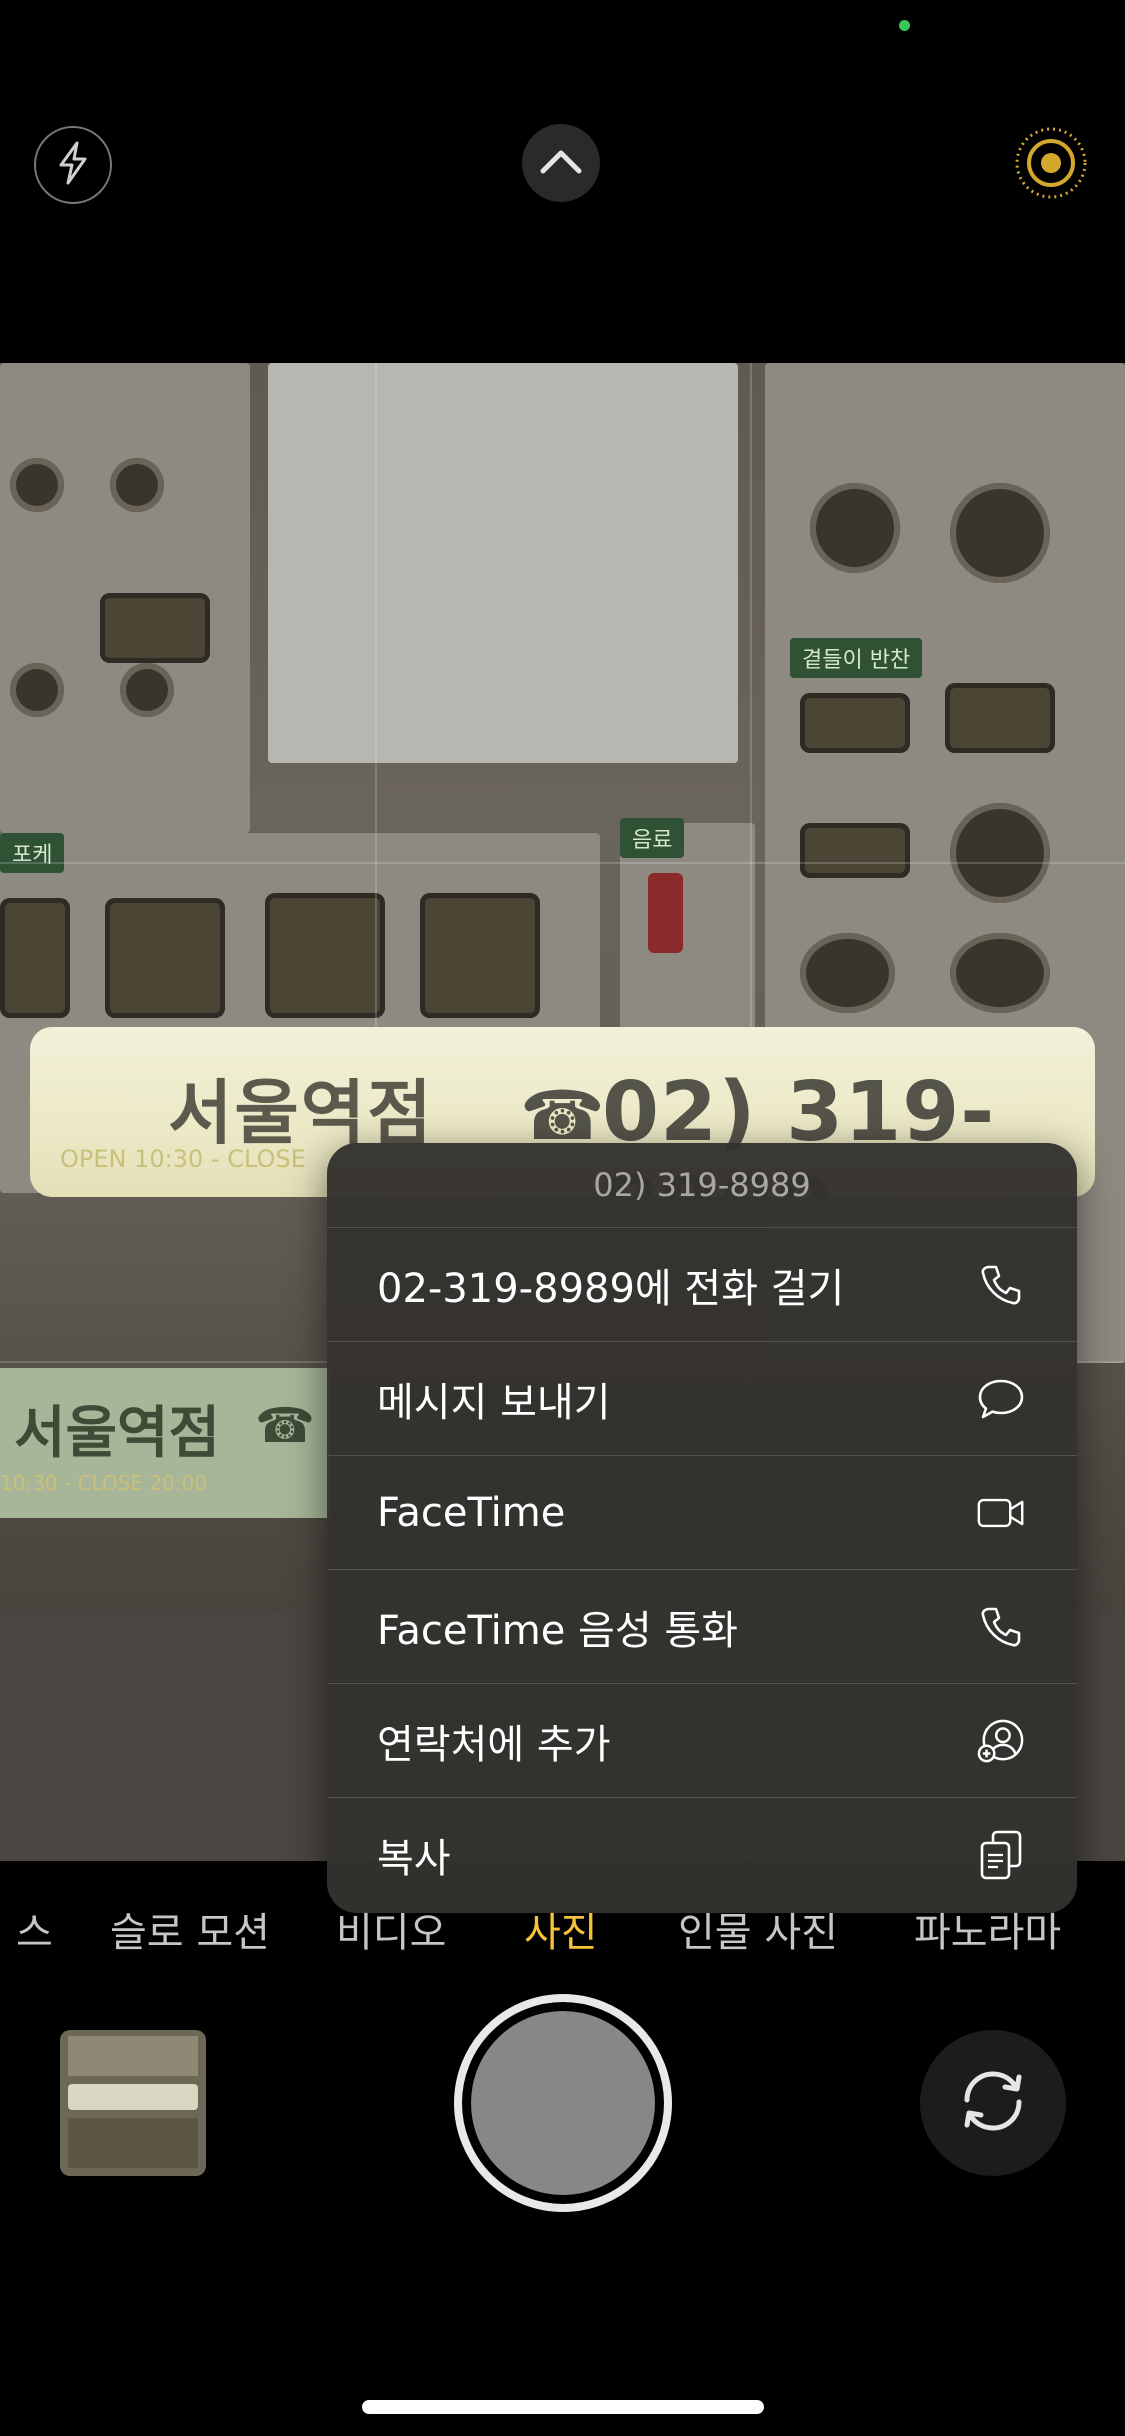 This screenshot has height=2436, width=1125. What do you see at coordinates (562, 863) in the screenshot?
I see `grid-line` at bounding box center [562, 863].